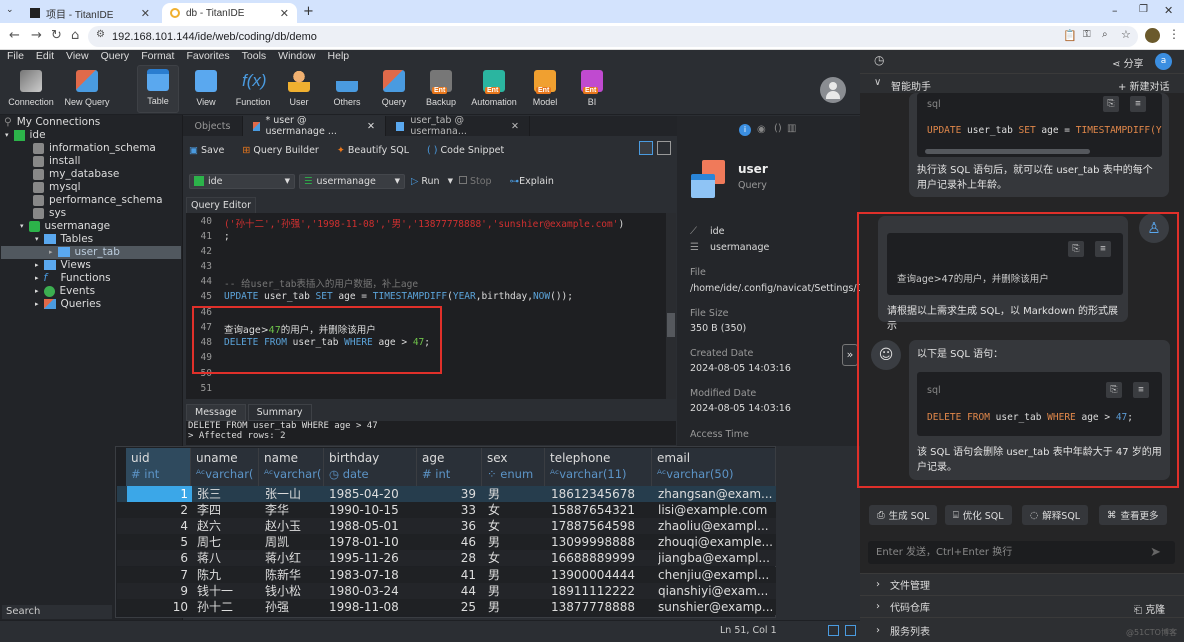  Describe the element at coordinates (44, 57) in the screenshot. I see `menu-edit: Edit` at that location.